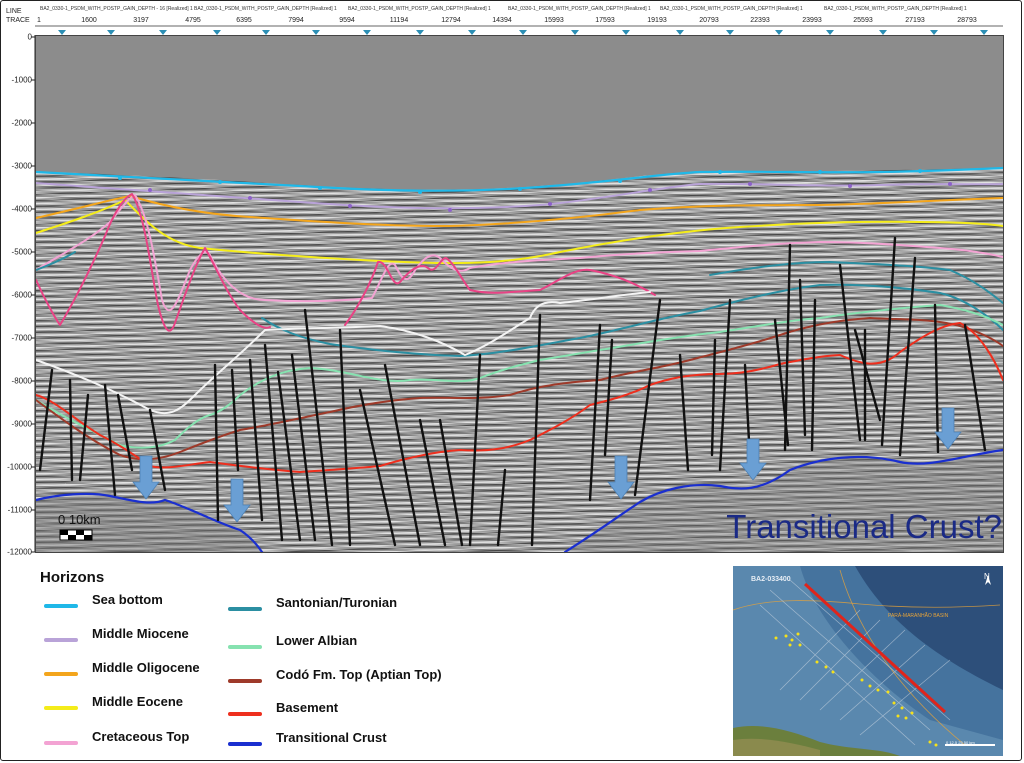  I want to click on map-line-id: BA2-033400, so click(771, 579).